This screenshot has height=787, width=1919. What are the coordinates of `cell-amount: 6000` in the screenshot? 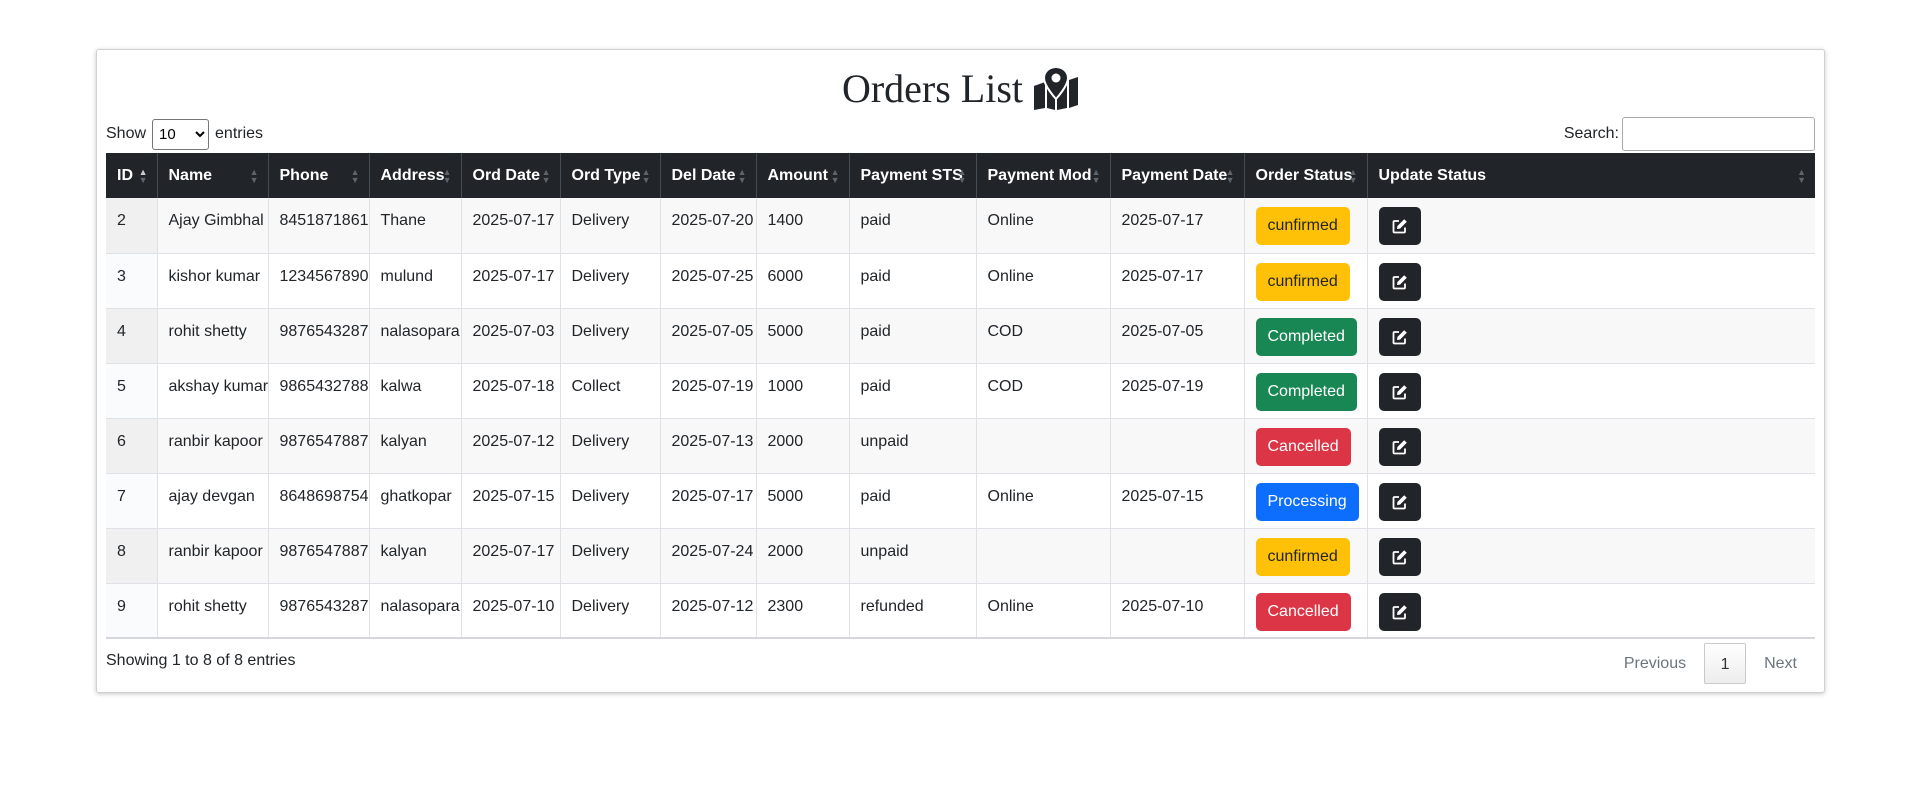 It's located at (803, 281).